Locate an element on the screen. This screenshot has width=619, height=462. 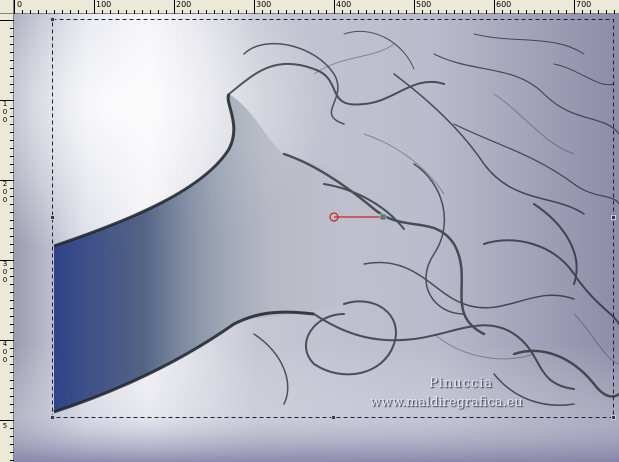
ruler-label-600: 600 is located at coordinates (504, 4).